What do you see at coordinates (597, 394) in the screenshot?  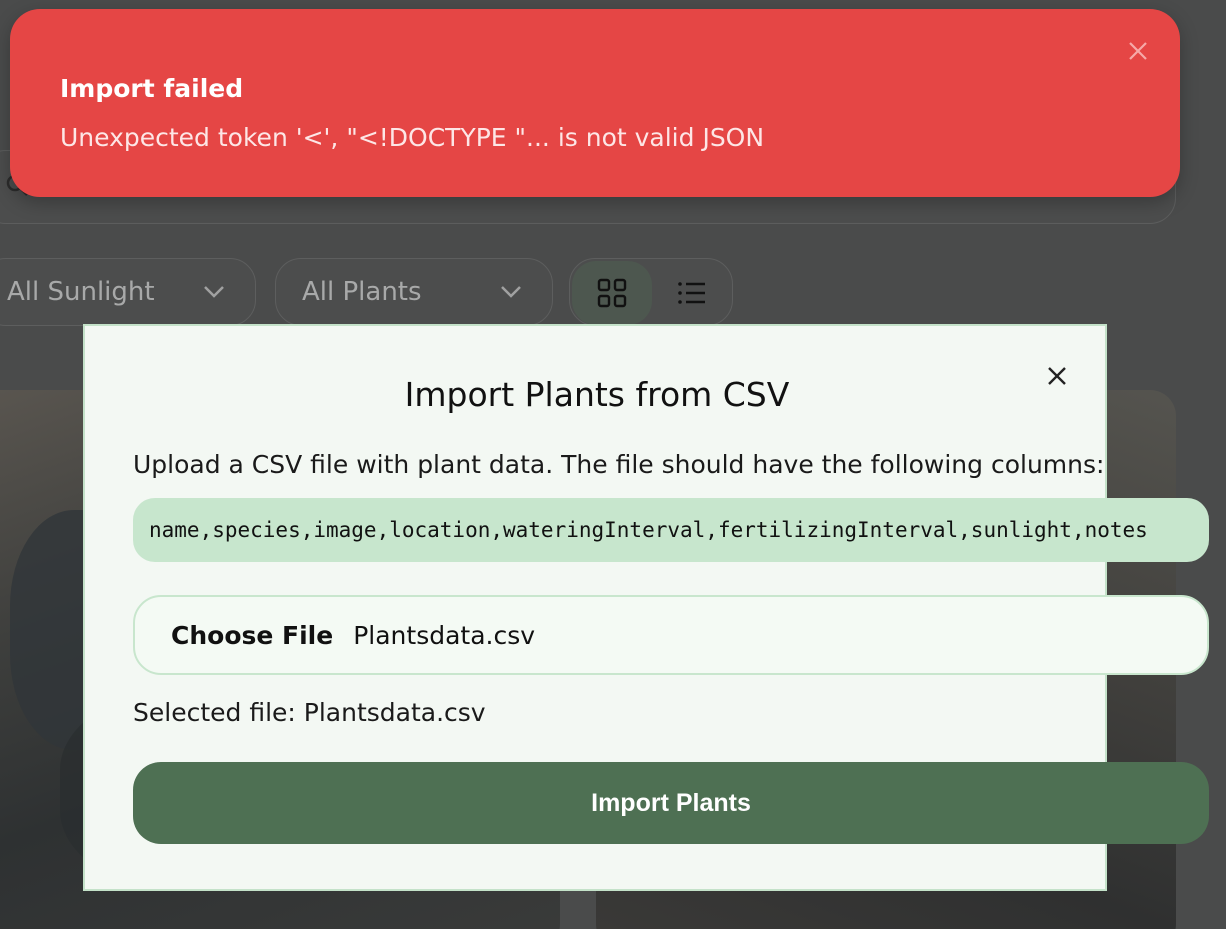 I see `modal-title: Import Plants from CSV` at bounding box center [597, 394].